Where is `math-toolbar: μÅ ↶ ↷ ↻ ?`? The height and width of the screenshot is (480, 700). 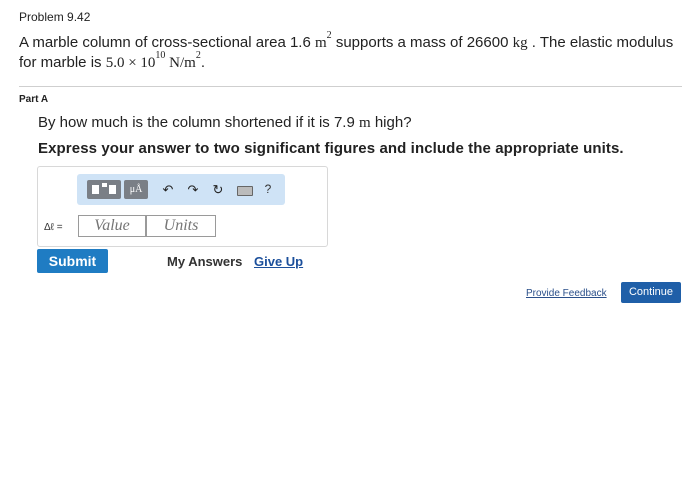 math-toolbar: μÅ ↶ ↷ ↻ ? is located at coordinates (181, 189).